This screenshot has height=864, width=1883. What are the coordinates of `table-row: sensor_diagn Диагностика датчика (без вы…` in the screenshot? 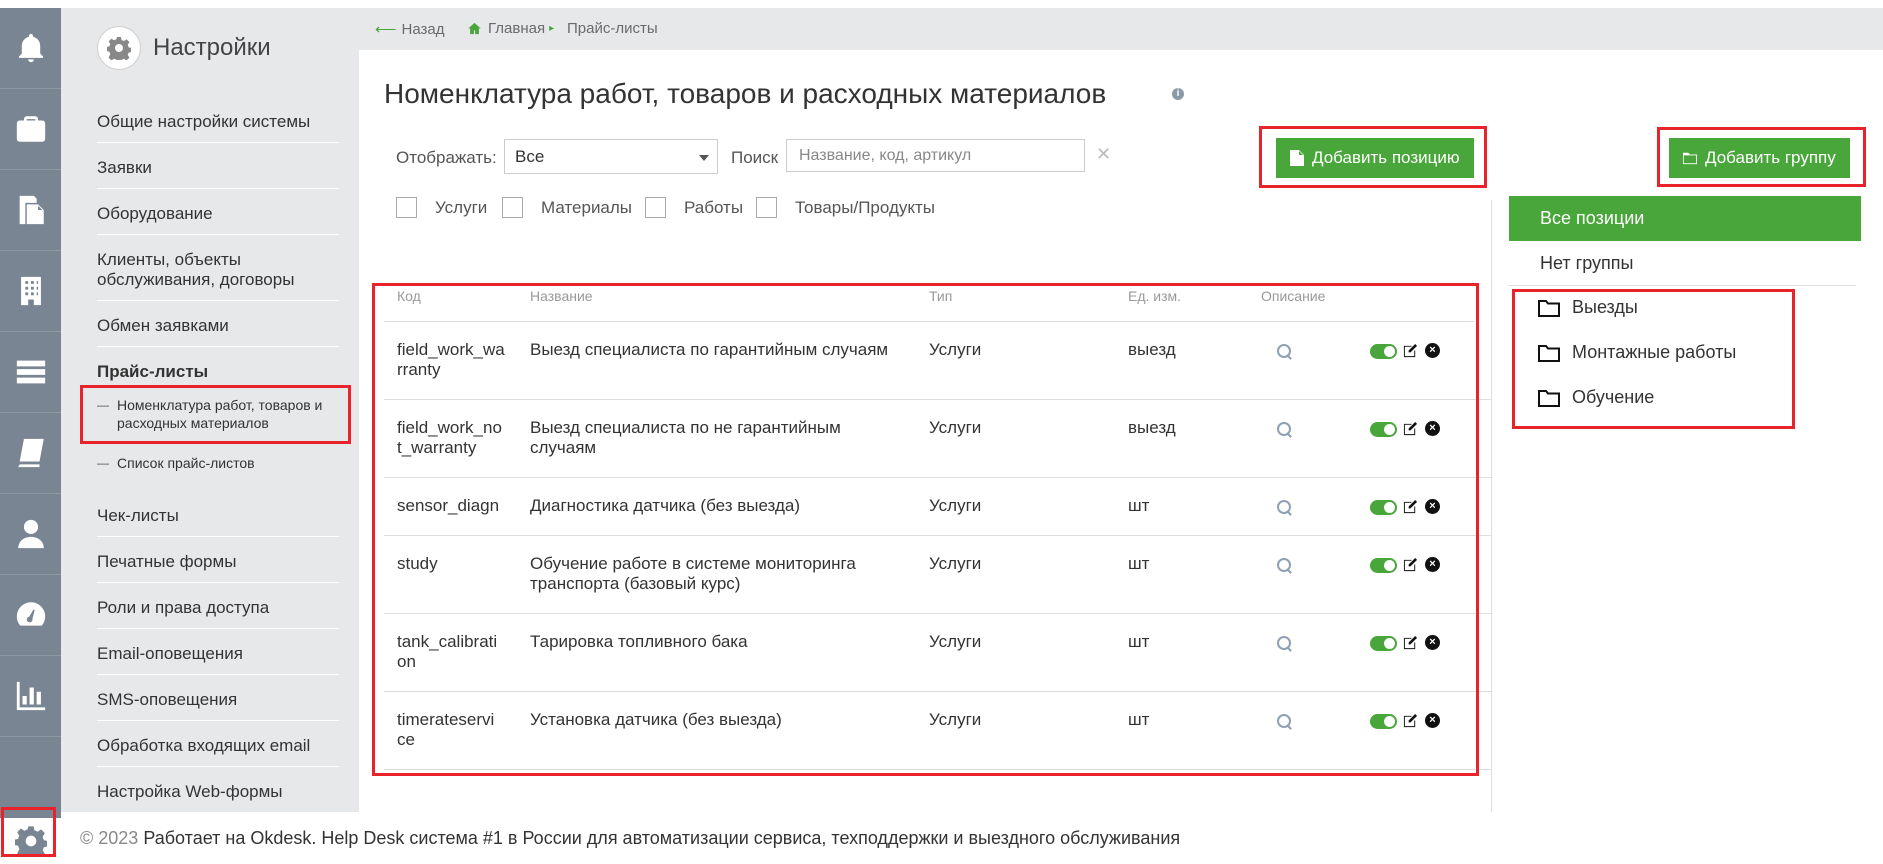 It's located at (938, 507).